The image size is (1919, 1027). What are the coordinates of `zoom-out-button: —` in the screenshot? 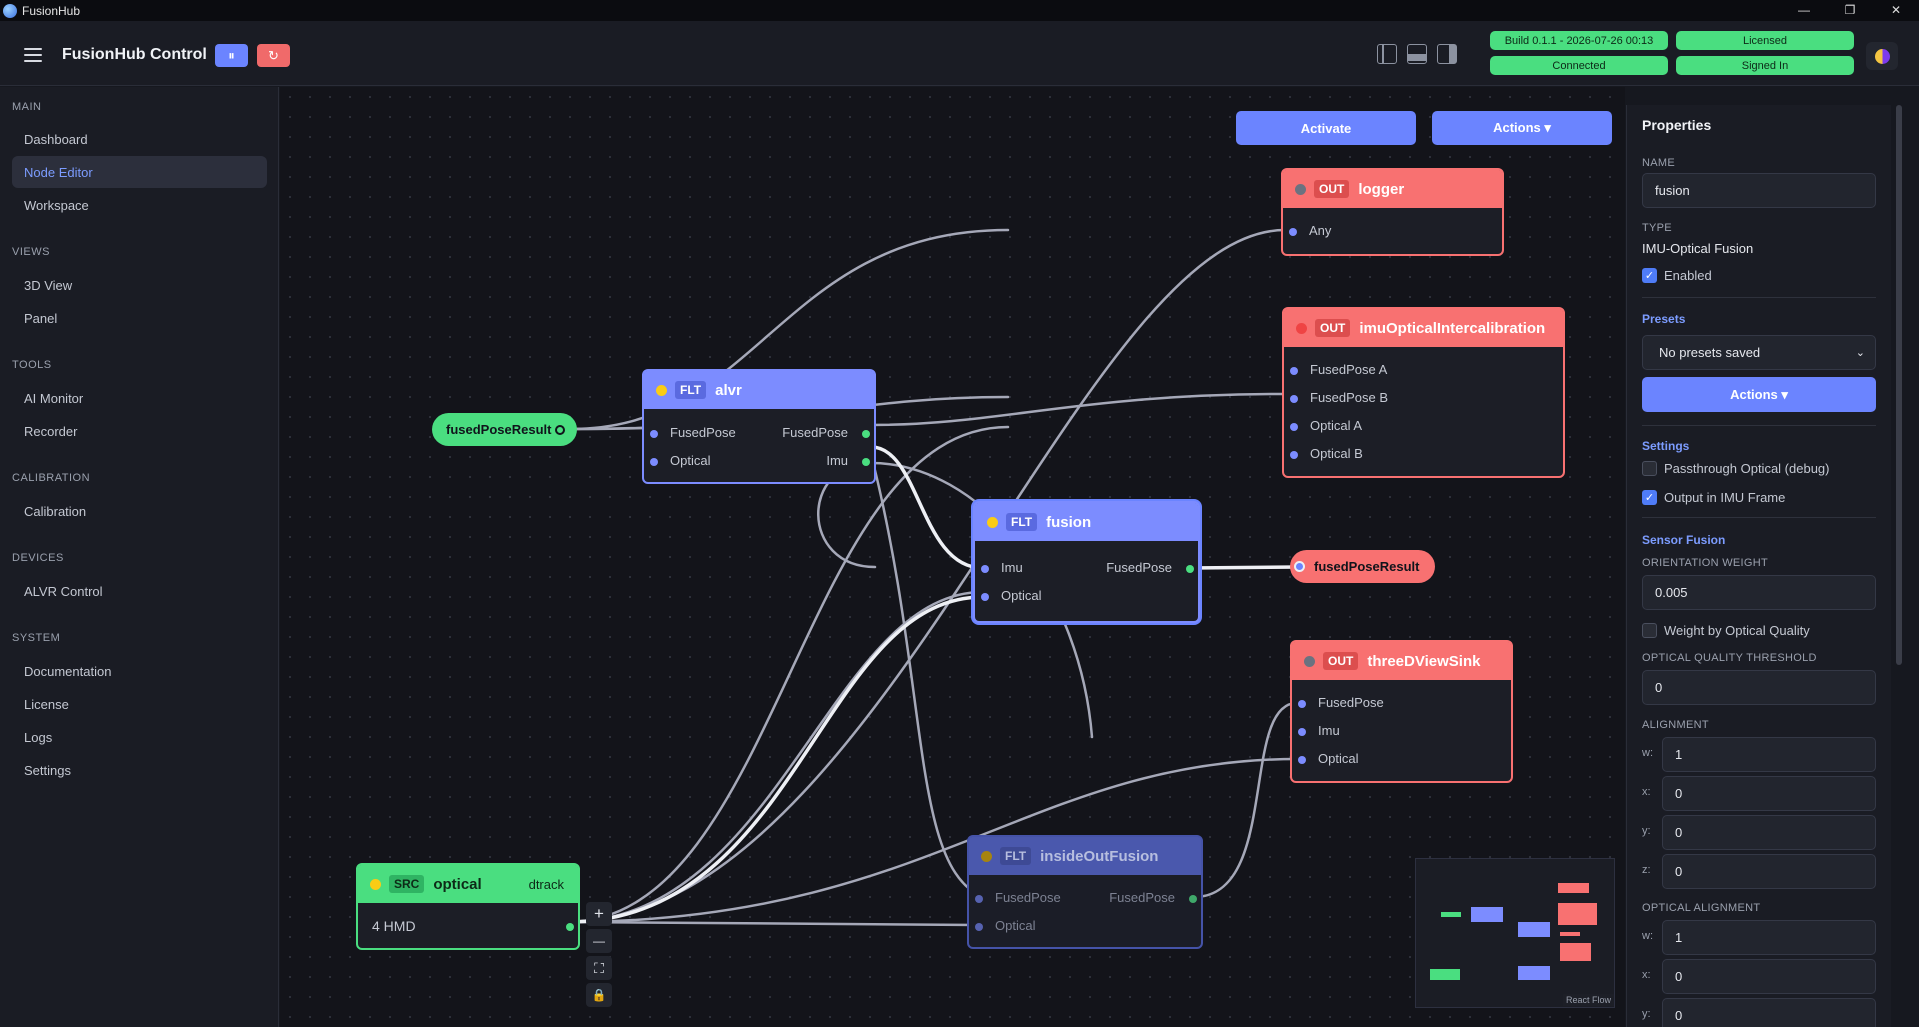 It's located at (599, 941).